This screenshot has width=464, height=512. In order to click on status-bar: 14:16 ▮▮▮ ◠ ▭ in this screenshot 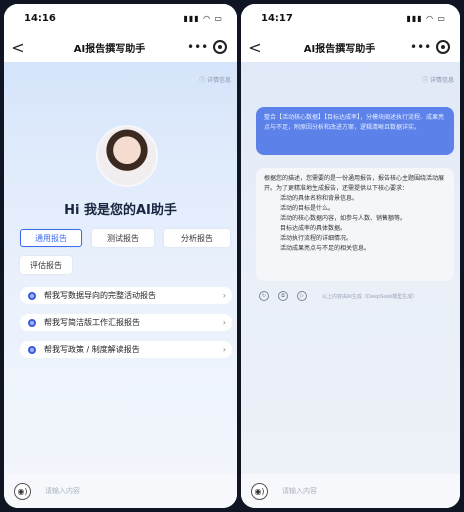, I will do `click(120, 18)`.